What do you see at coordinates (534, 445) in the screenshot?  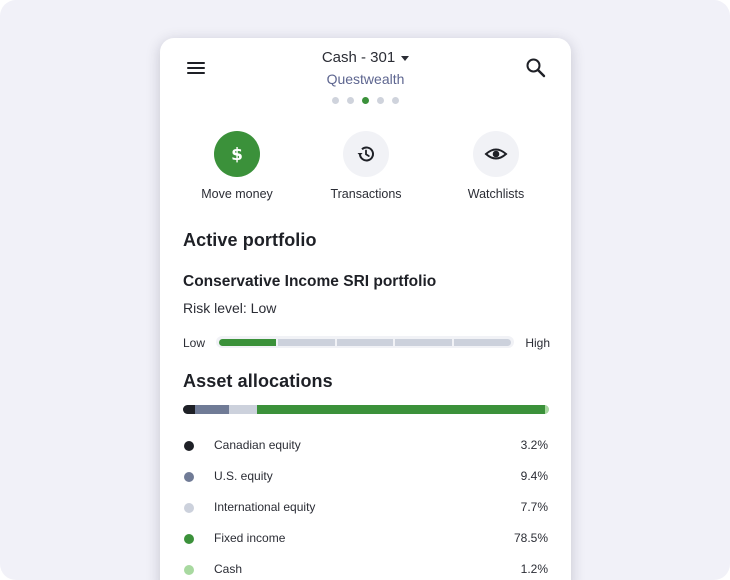 I see `allocation-value: 3.2%` at bounding box center [534, 445].